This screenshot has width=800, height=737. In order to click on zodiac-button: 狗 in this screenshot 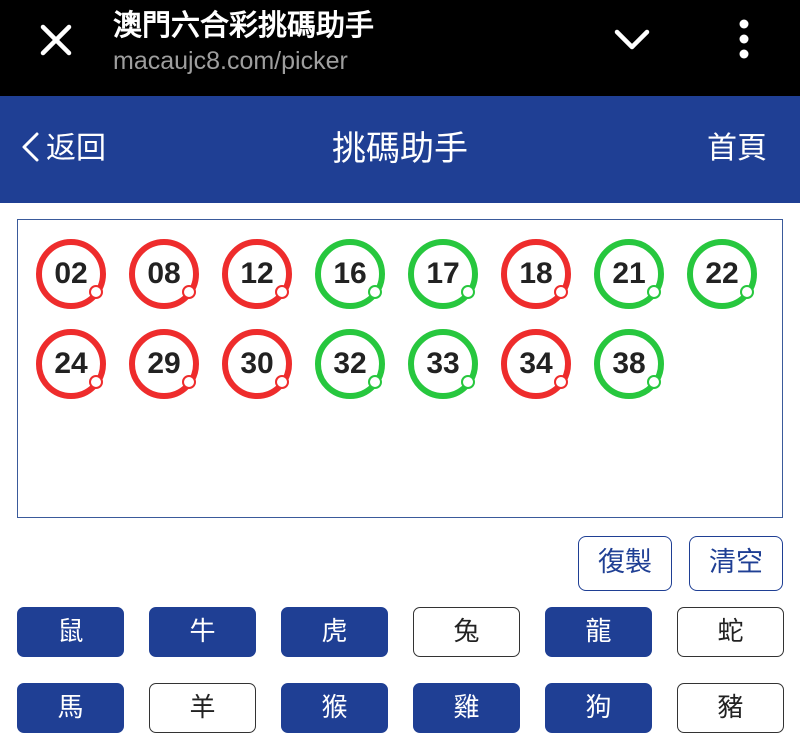, I will do `click(598, 708)`.